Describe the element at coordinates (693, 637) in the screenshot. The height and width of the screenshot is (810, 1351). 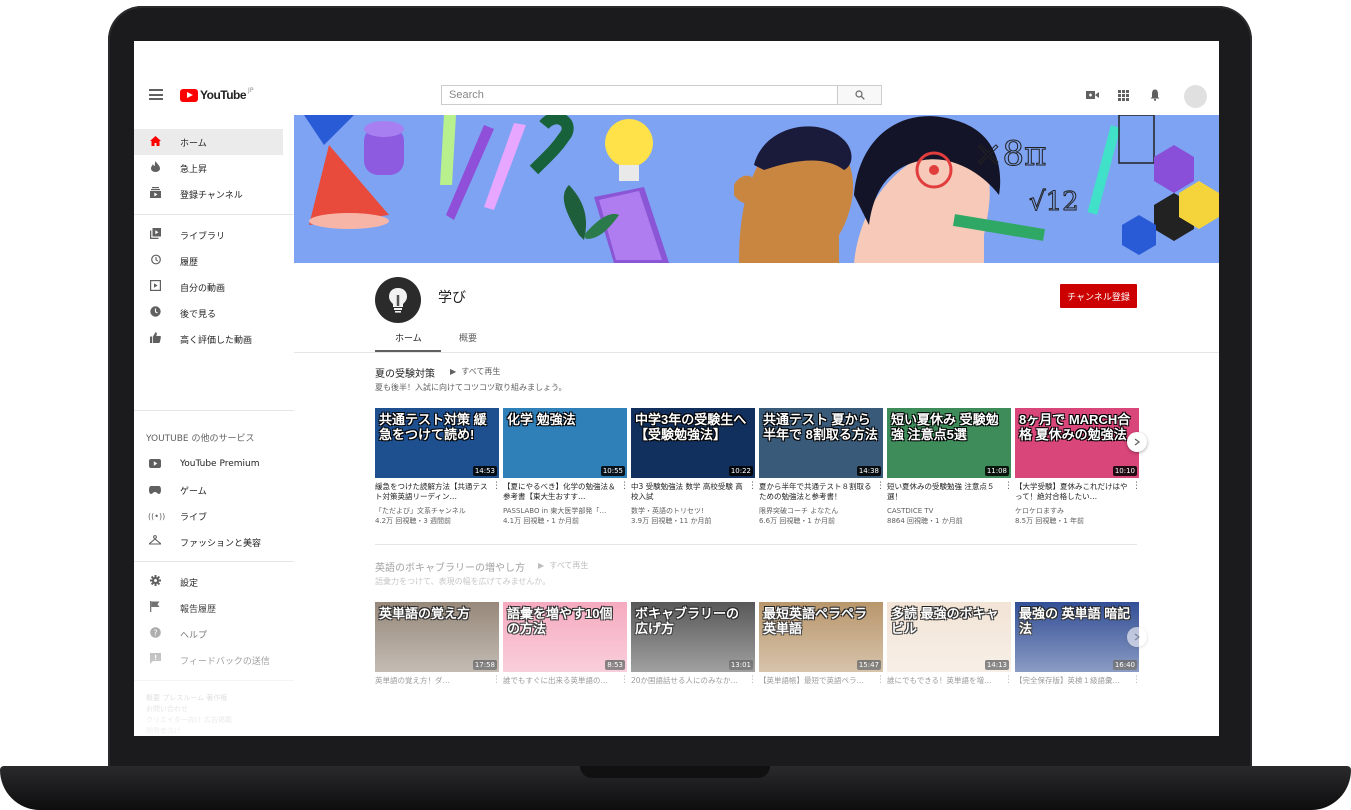
I see `video-thumbnail: ボキャブラリーの 広げ方 13:01` at that location.